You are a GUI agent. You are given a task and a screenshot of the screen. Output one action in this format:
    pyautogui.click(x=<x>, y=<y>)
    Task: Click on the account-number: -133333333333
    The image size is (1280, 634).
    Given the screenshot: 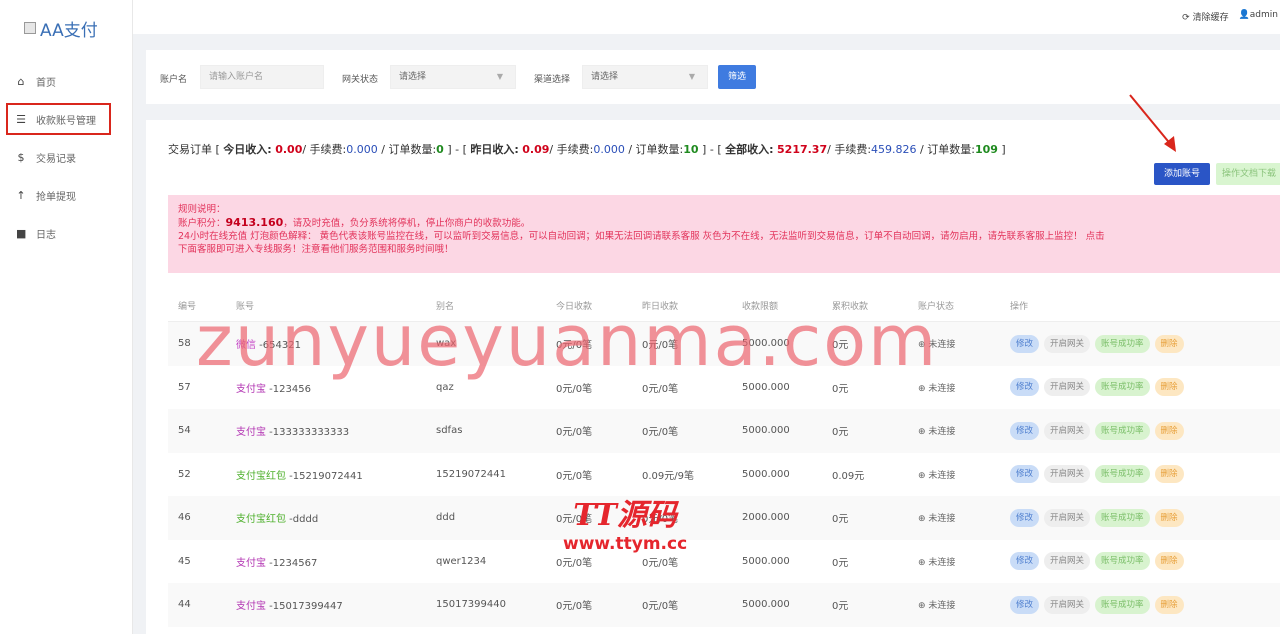 What is the action you would take?
    pyautogui.click(x=308, y=433)
    